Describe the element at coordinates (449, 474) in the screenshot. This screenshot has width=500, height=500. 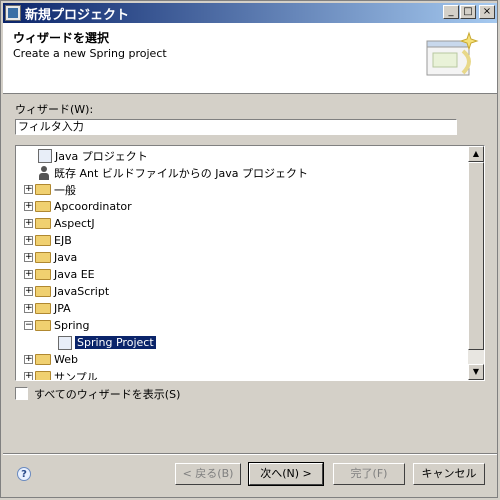
I see `cancel-button: キャンセル` at that location.